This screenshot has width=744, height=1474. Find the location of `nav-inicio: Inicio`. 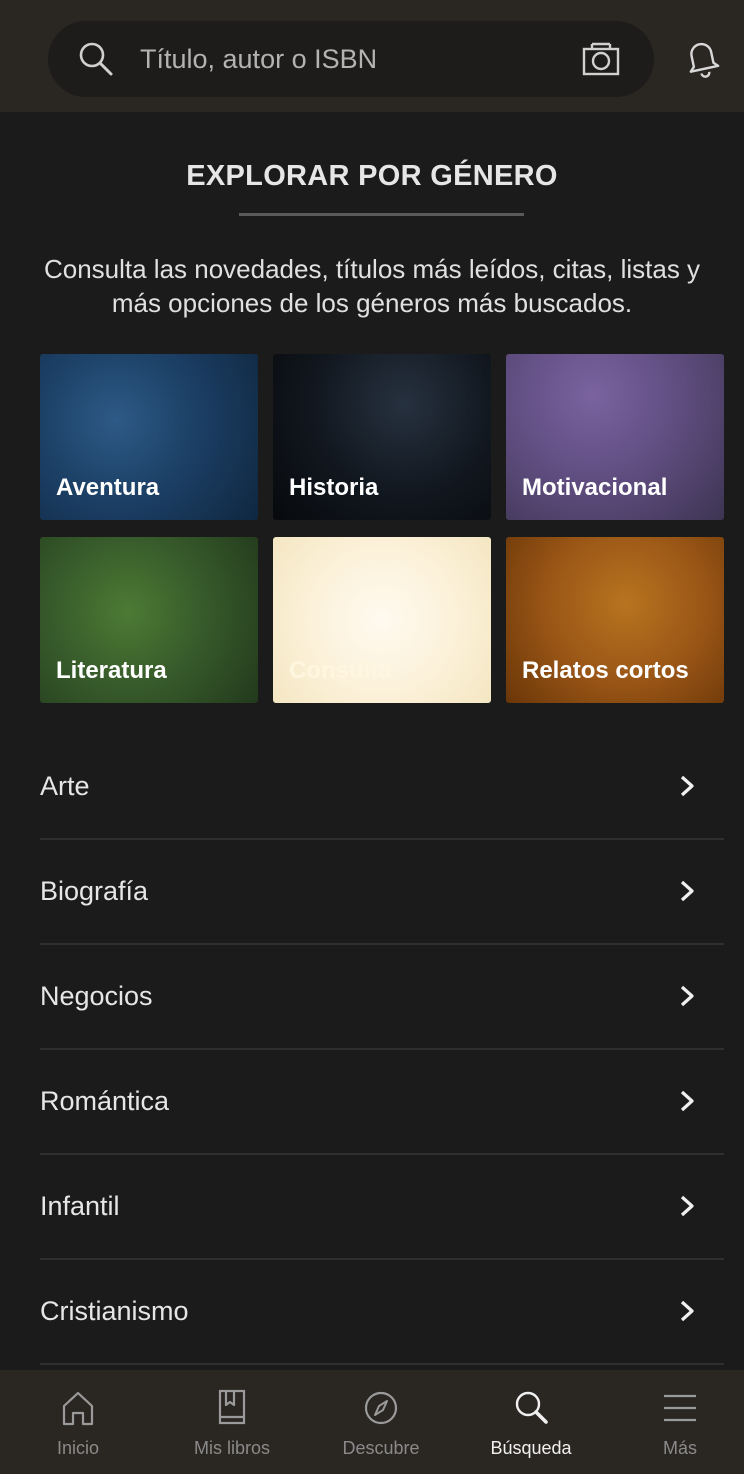

nav-inicio: Inicio is located at coordinates (78, 1422).